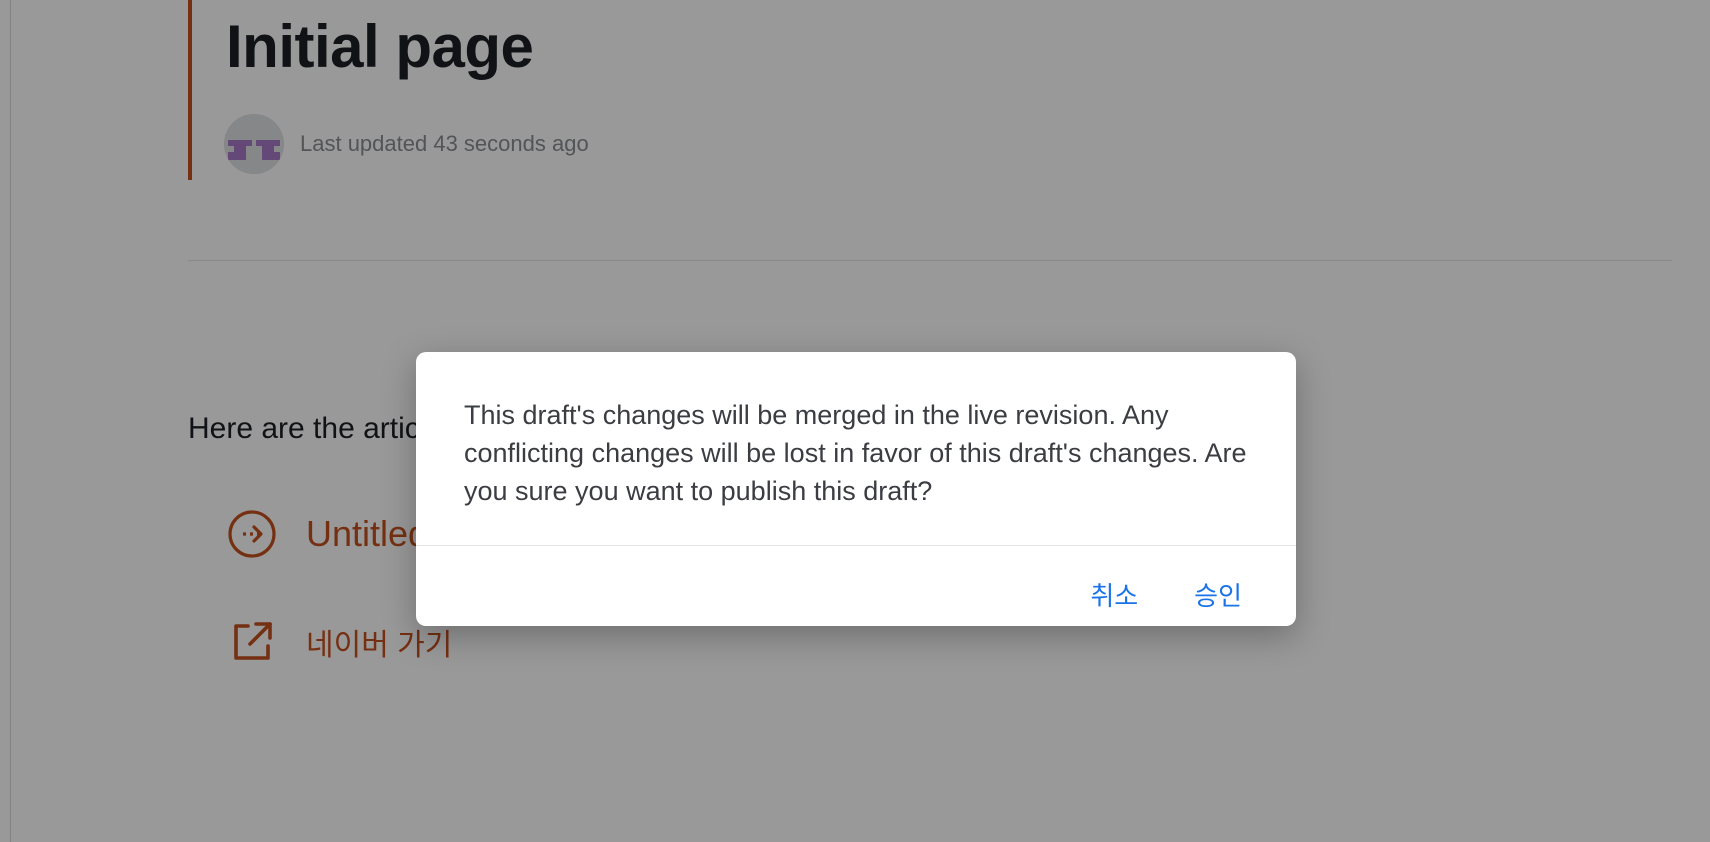 The height and width of the screenshot is (842, 1710). Describe the element at coordinates (1166, 594) in the screenshot. I see `dialog-actions: 취소 승인` at that location.